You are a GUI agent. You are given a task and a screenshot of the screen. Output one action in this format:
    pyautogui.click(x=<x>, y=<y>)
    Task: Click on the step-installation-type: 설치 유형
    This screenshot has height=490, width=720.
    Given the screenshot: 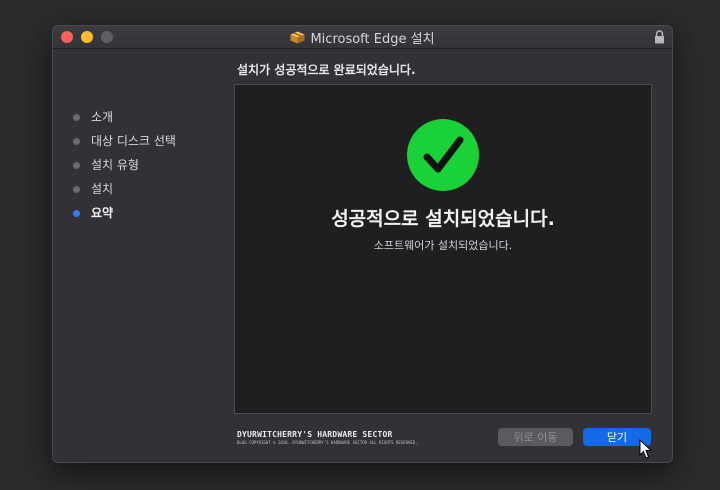 What is the action you would take?
    pyautogui.click(x=124, y=164)
    